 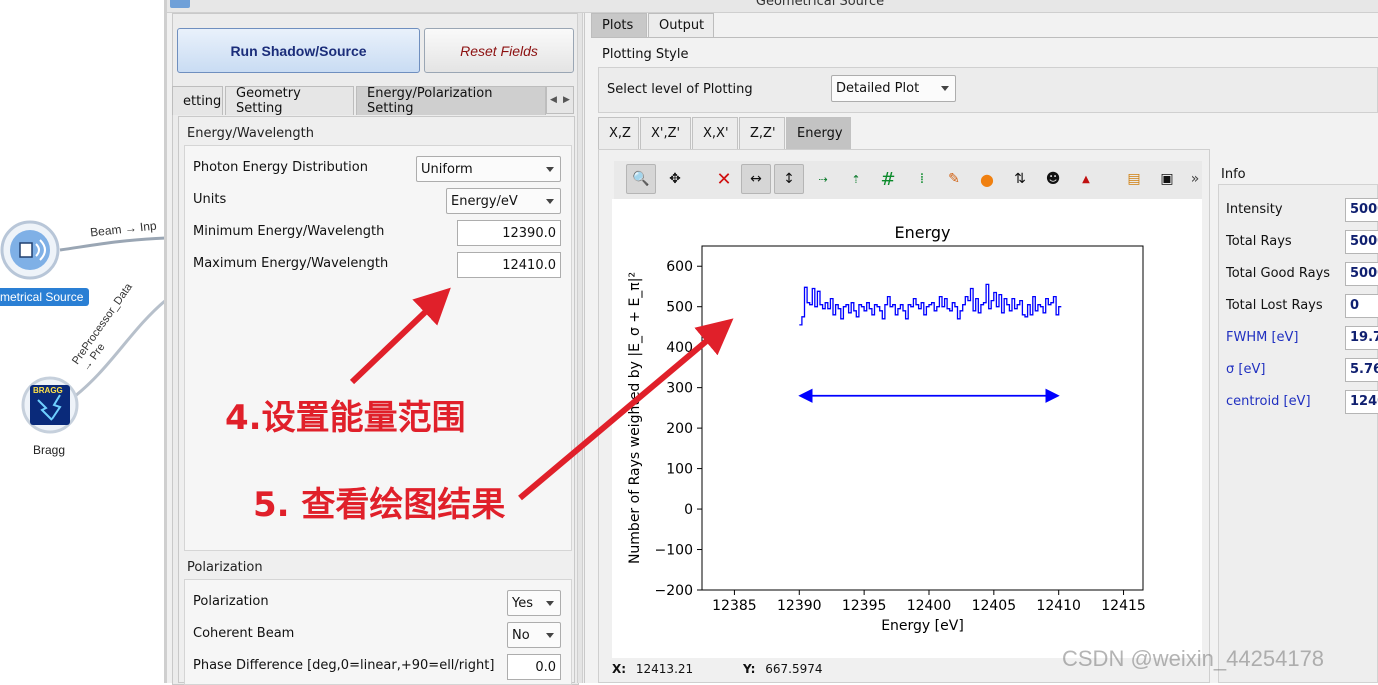 What do you see at coordinates (534, 635) in the screenshot?
I see `coherent-beam-select: No` at bounding box center [534, 635].